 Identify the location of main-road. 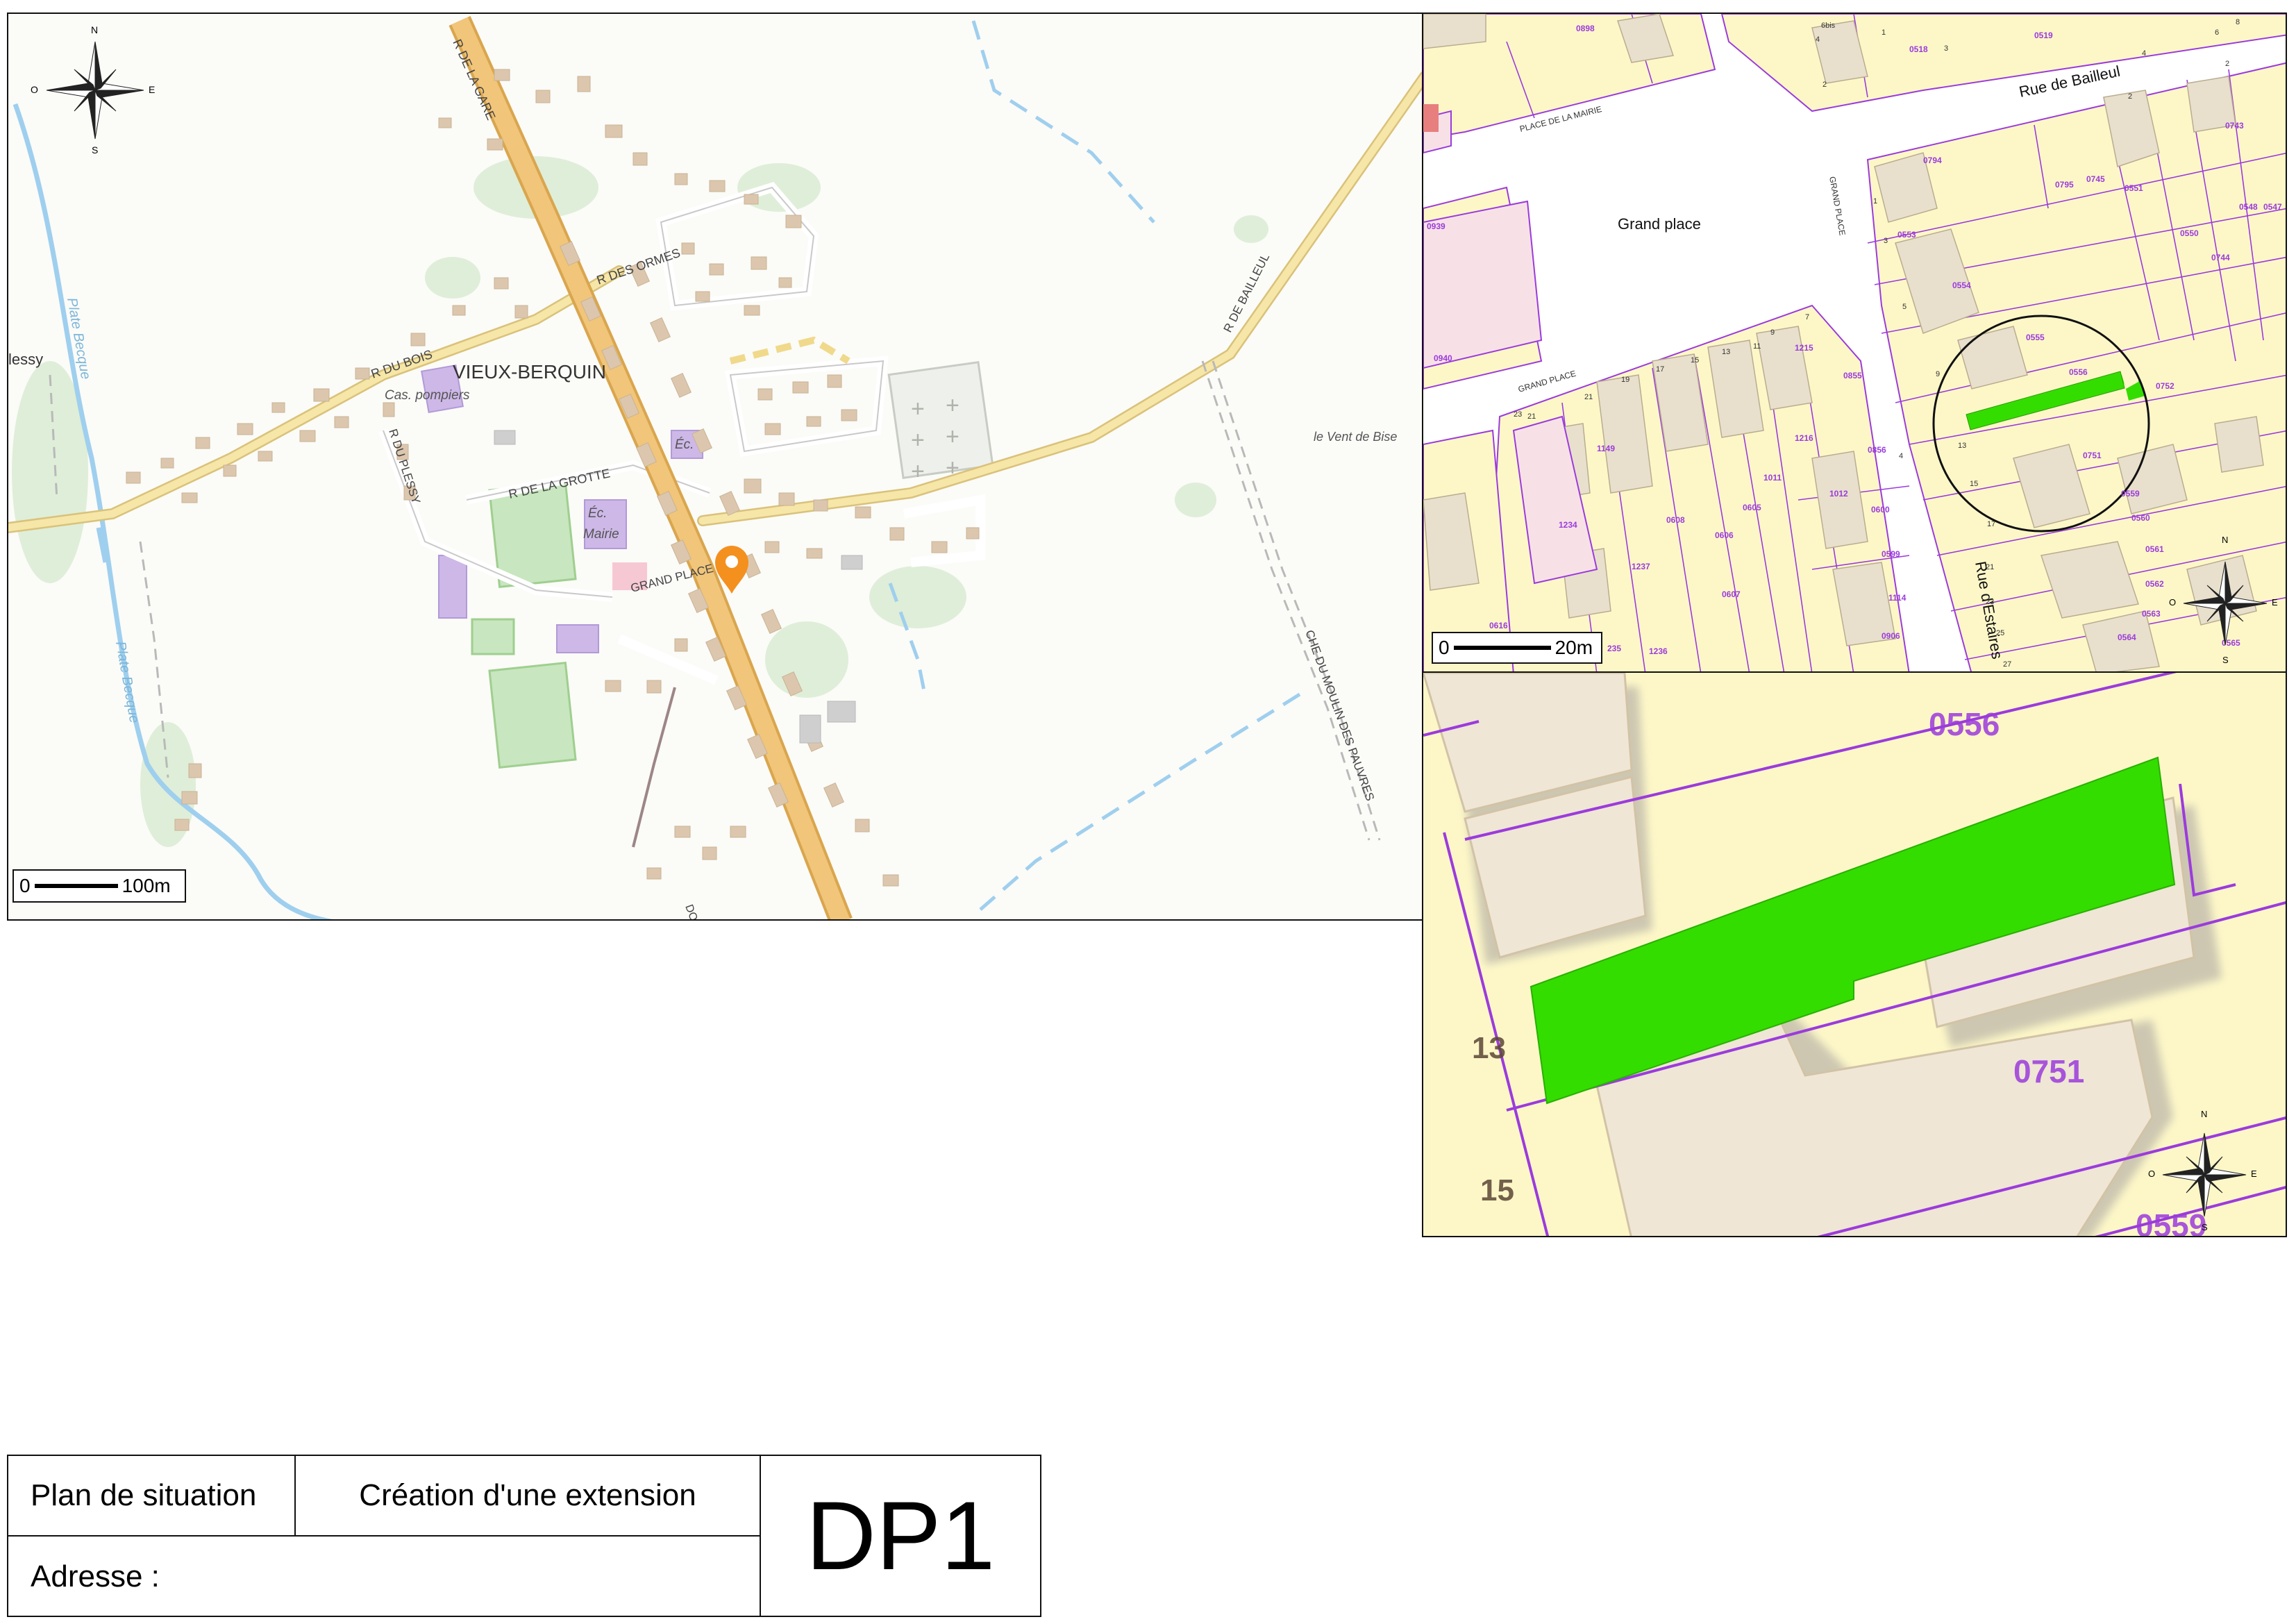
(650, 468).